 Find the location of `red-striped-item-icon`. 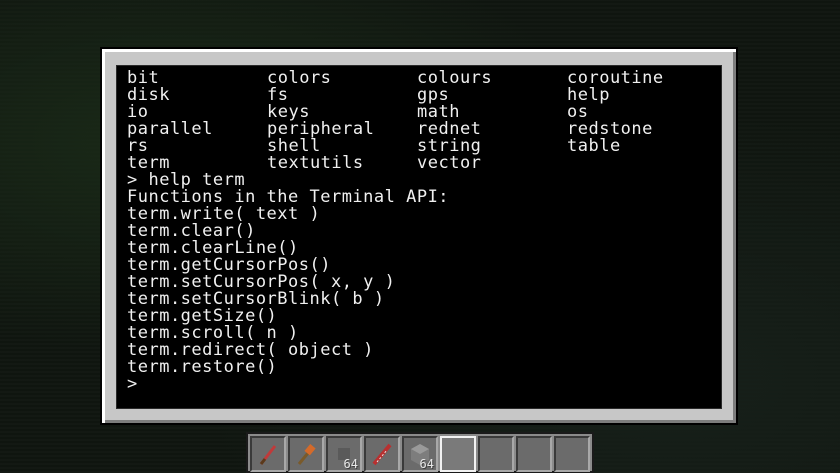

red-striped-item-icon is located at coordinates (382, 454).